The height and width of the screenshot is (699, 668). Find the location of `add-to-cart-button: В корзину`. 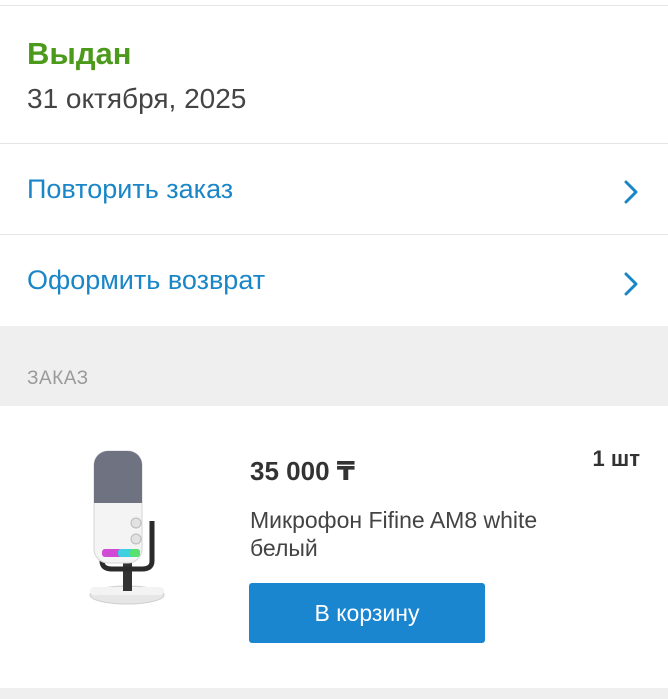

add-to-cart-button: В корзину is located at coordinates (367, 613).